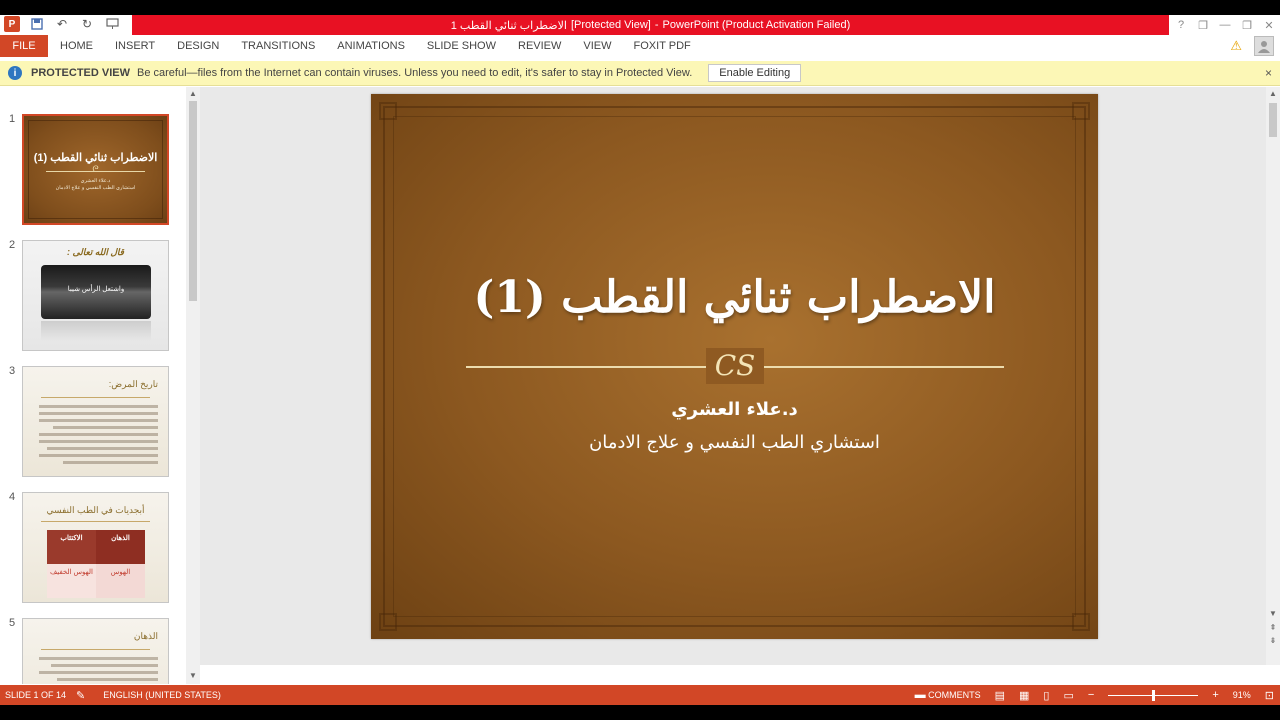 The image size is (1280, 720). Describe the element at coordinates (1203, 25) in the screenshot. I see `ribbon-display-button: ❐` at that location.